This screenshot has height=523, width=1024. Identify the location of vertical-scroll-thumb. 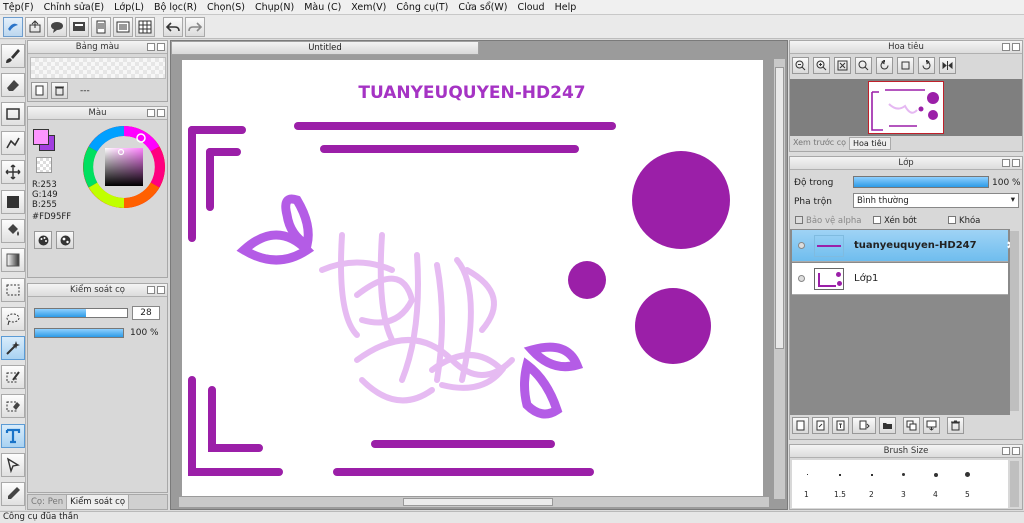
(779, 208).